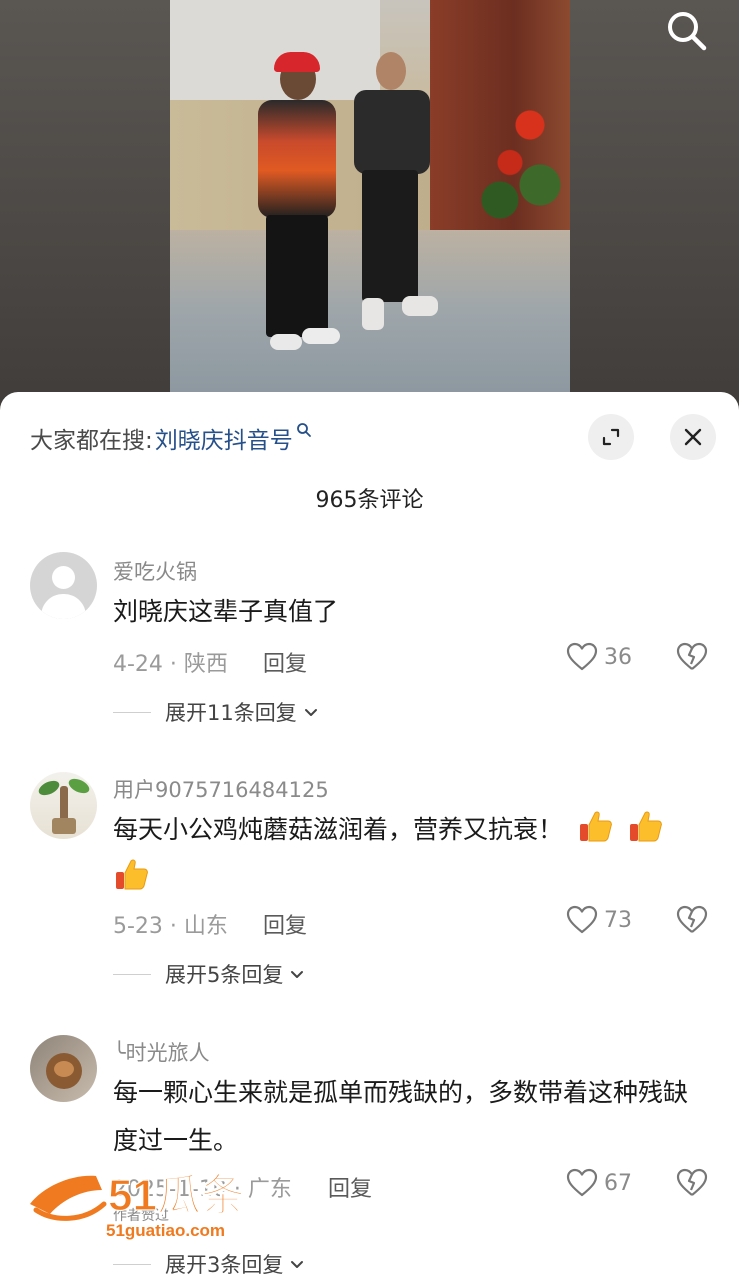 This screenshot has height=1280, width=739. Describe the element at coordinates (408, 612) in the screenshot. I see `comment-text: 刘晓庆这辈子真值了` at that location.